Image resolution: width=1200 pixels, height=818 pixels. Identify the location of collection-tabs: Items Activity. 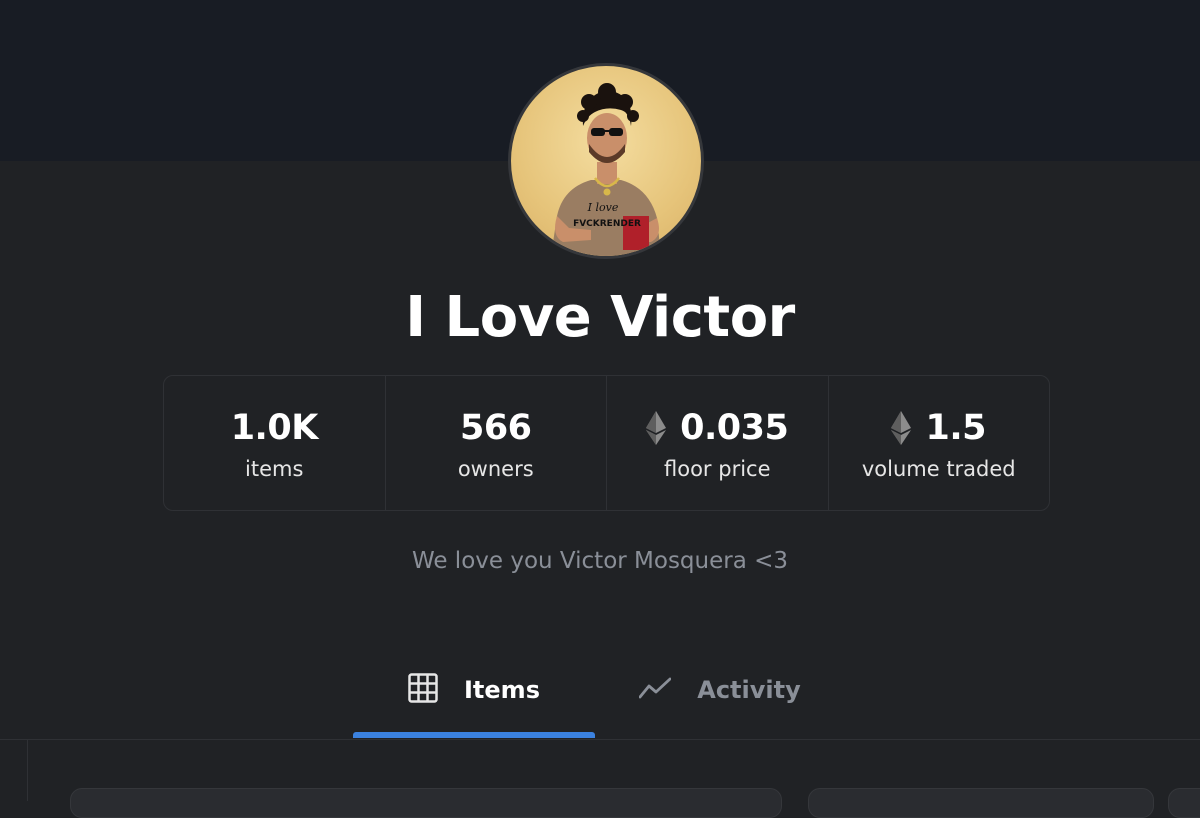
(600, 690).